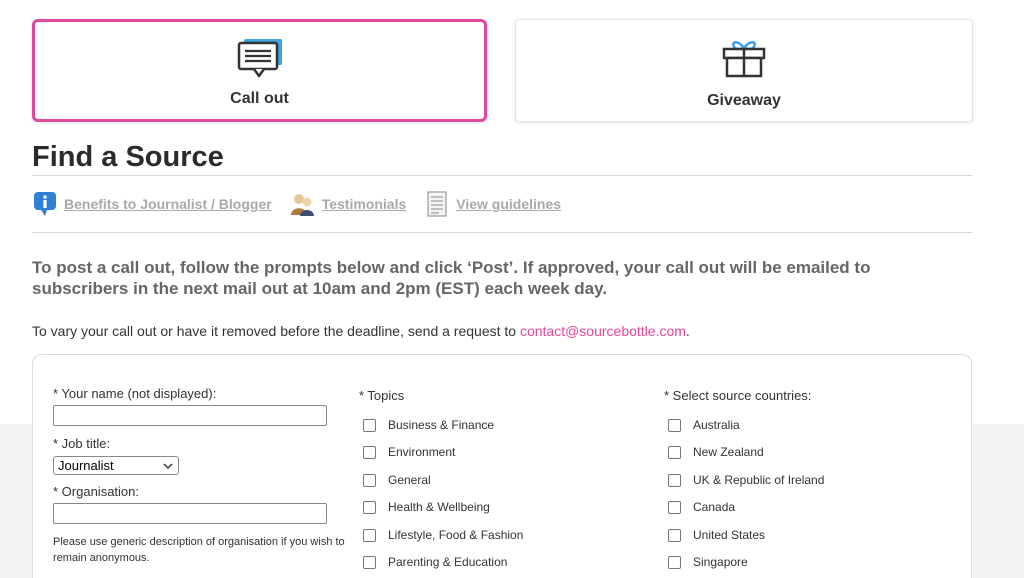  I want to click on chevron-down-icon, so click(168, 466).